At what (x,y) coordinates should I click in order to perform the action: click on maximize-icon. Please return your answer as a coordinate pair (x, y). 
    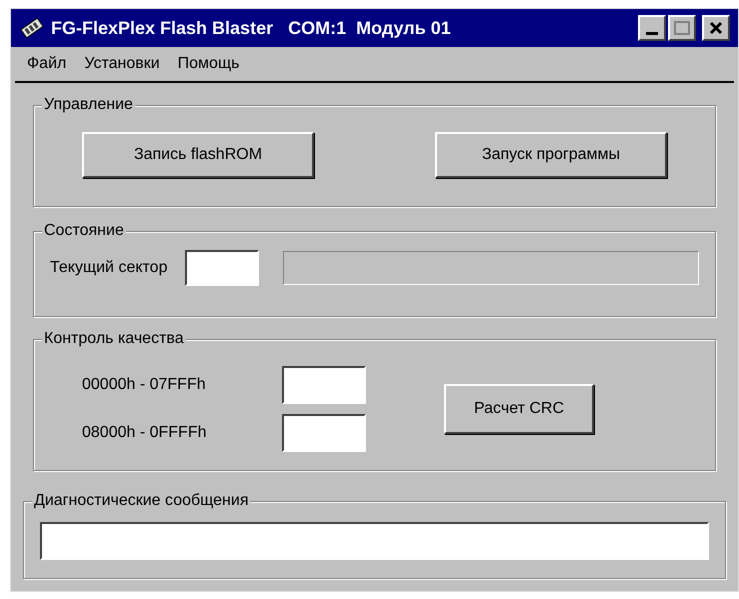
    Looking at the image, I should click on (682, 28).